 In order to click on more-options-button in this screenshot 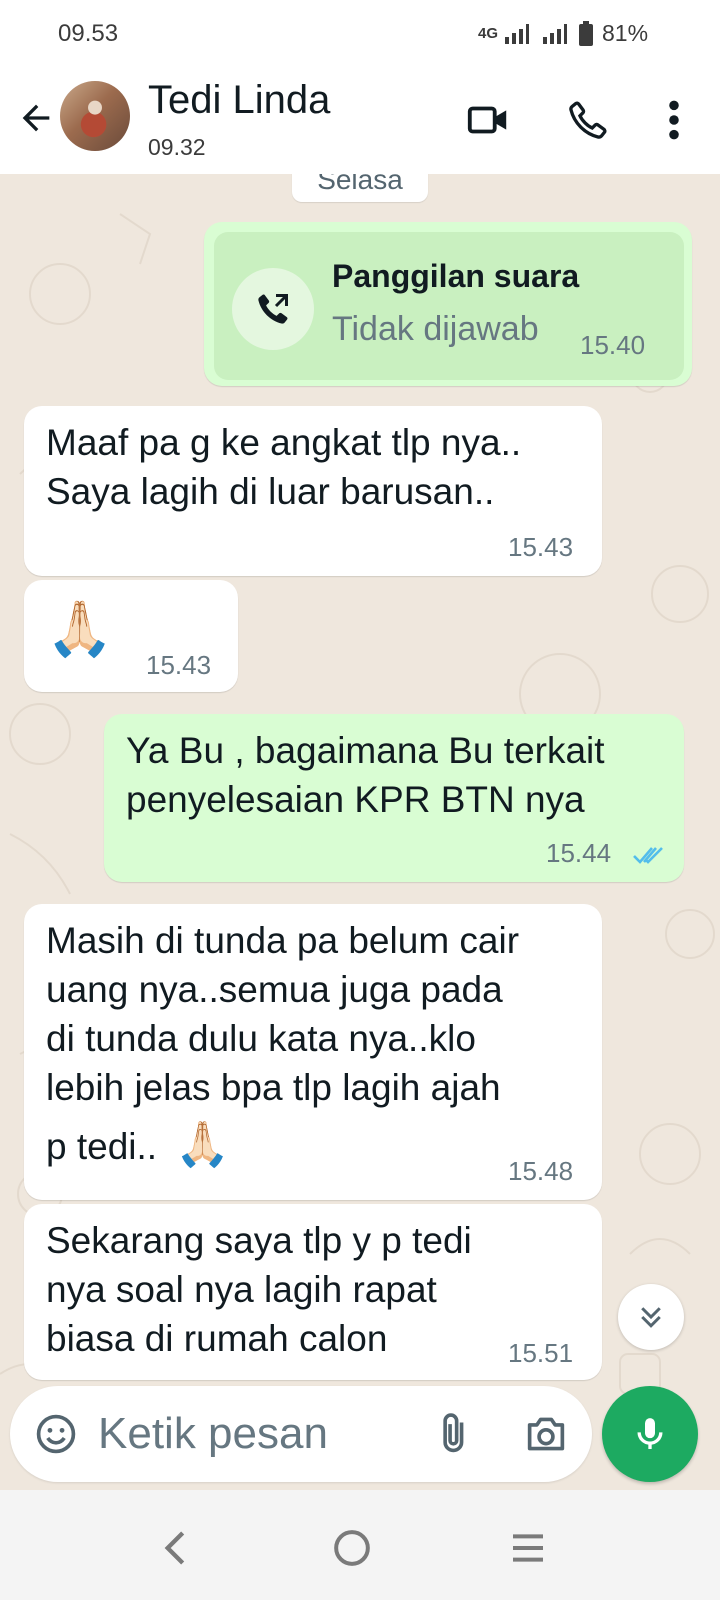, I will do `click(674, 120)`.